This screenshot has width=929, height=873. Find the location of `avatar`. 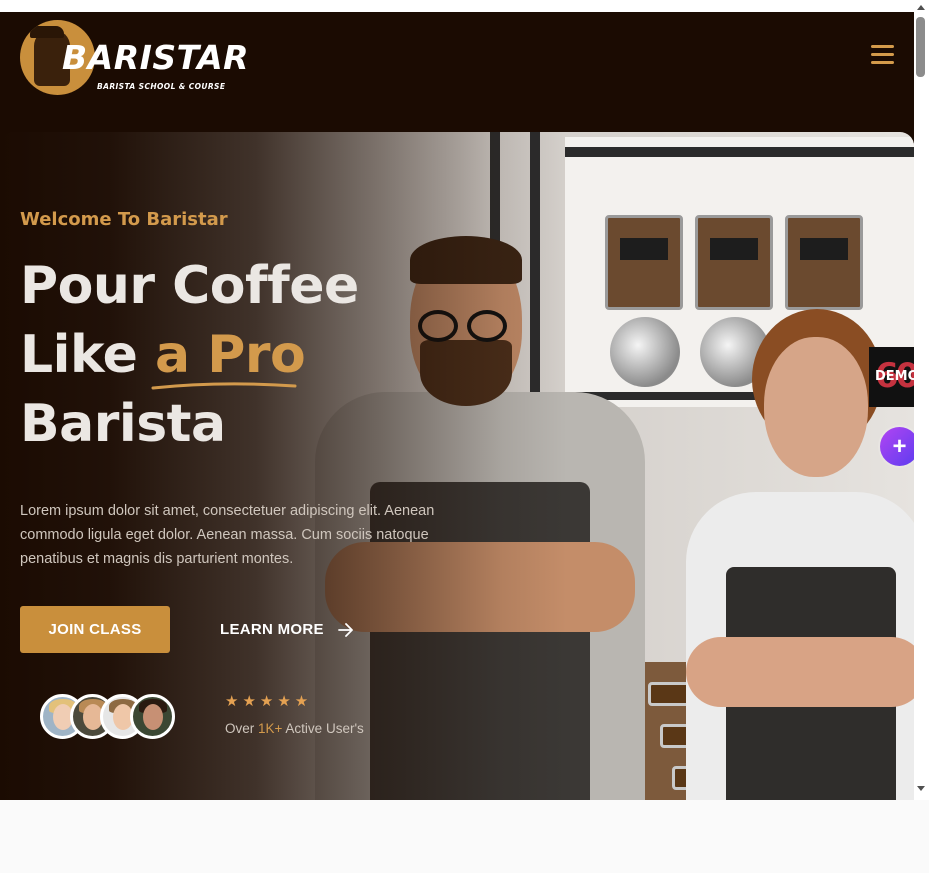

avatar is located at coordinates (152, 716).